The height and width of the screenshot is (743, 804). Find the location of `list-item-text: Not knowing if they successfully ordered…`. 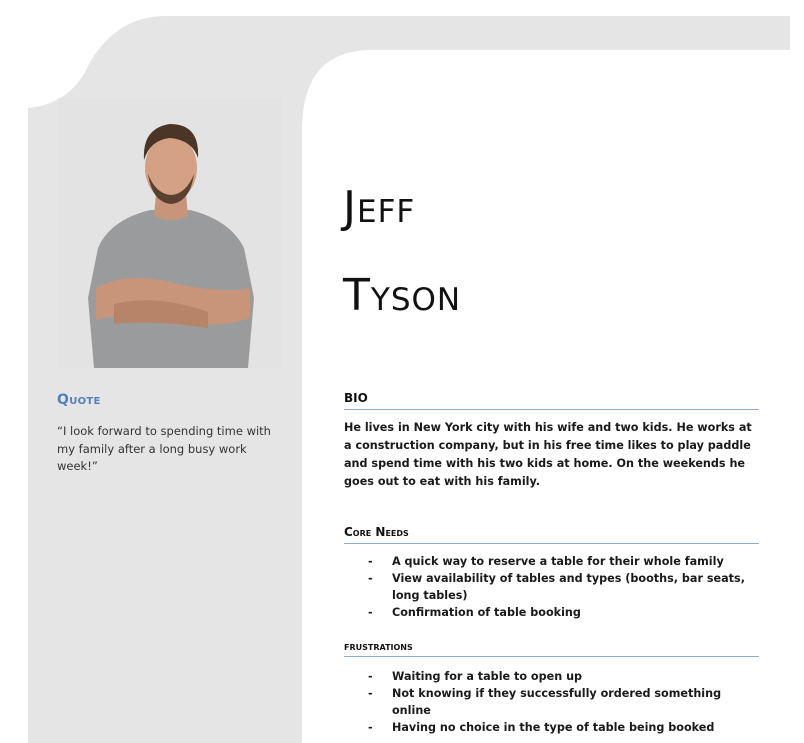

list-item-text: Not knowing if they successfully ordered… is located at coordinates (557, 702).